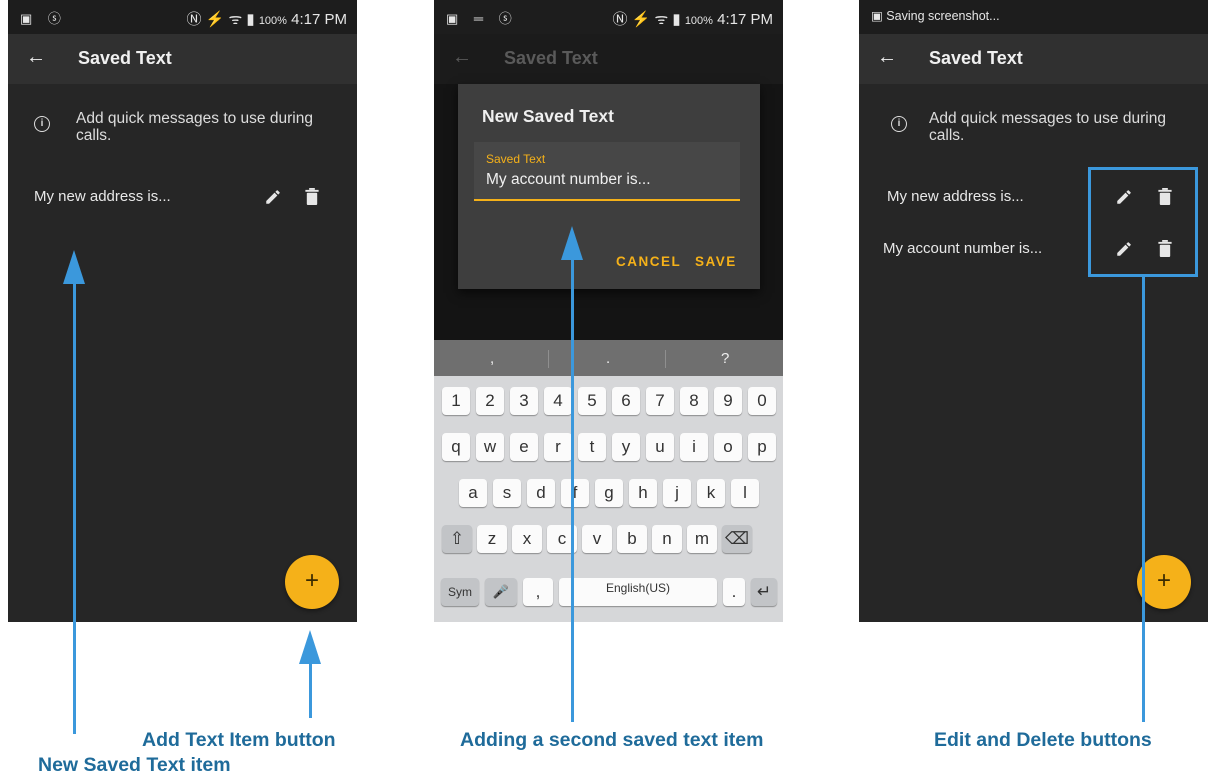  I want to click on key-n: n, so click(667, 539).